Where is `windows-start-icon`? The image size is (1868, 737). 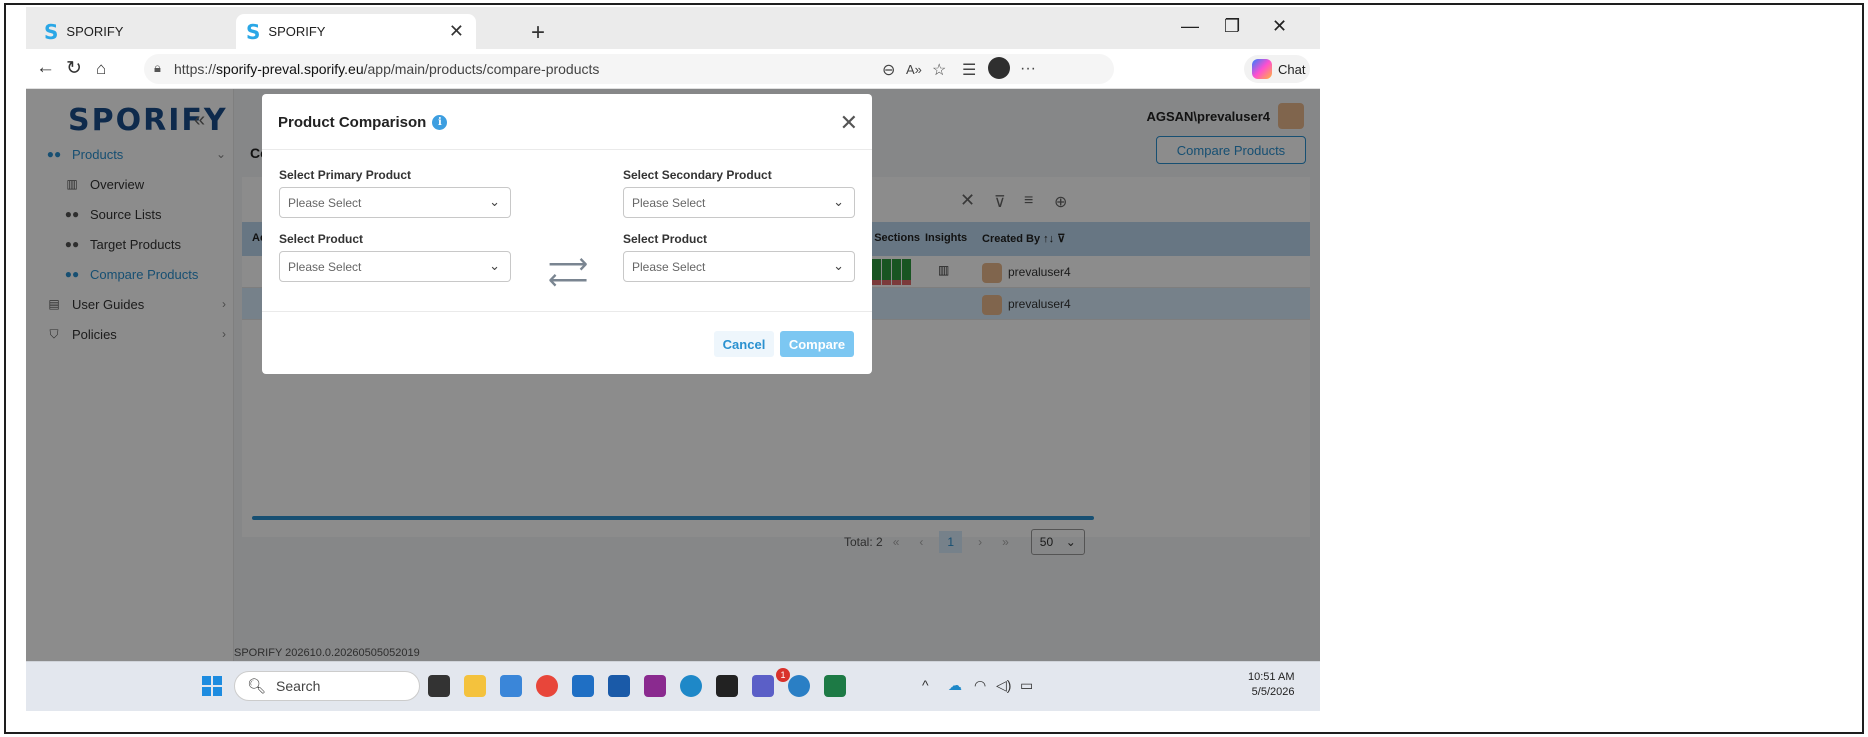 windows-start-icon is located at coordinates (212, 686).